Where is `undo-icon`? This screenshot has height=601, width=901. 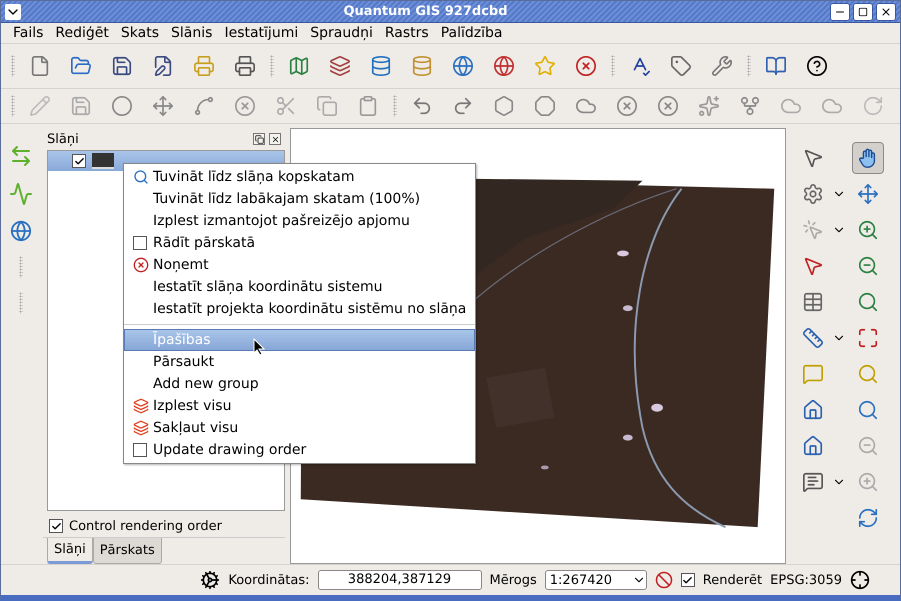 undo-icon is located at coordinates (422, 106).